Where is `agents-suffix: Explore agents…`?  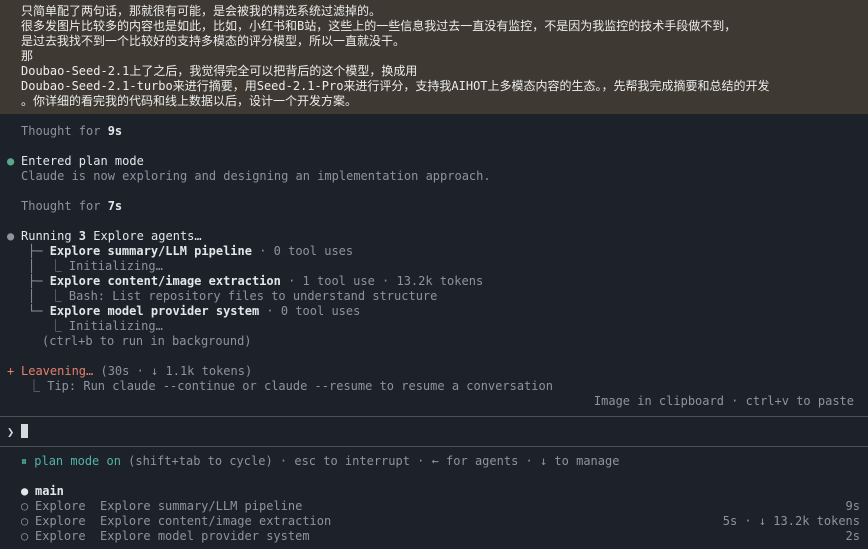 agents-suffix: Explore agents… is located at coordinates (144, 236).